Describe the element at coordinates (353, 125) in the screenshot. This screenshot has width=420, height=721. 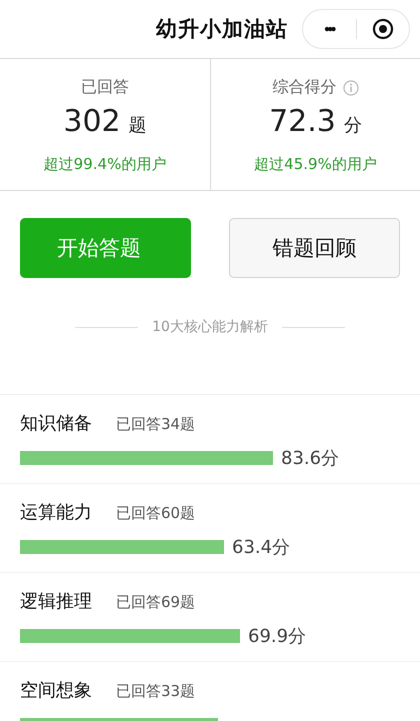
I see `stat-unit: 分` at that location.